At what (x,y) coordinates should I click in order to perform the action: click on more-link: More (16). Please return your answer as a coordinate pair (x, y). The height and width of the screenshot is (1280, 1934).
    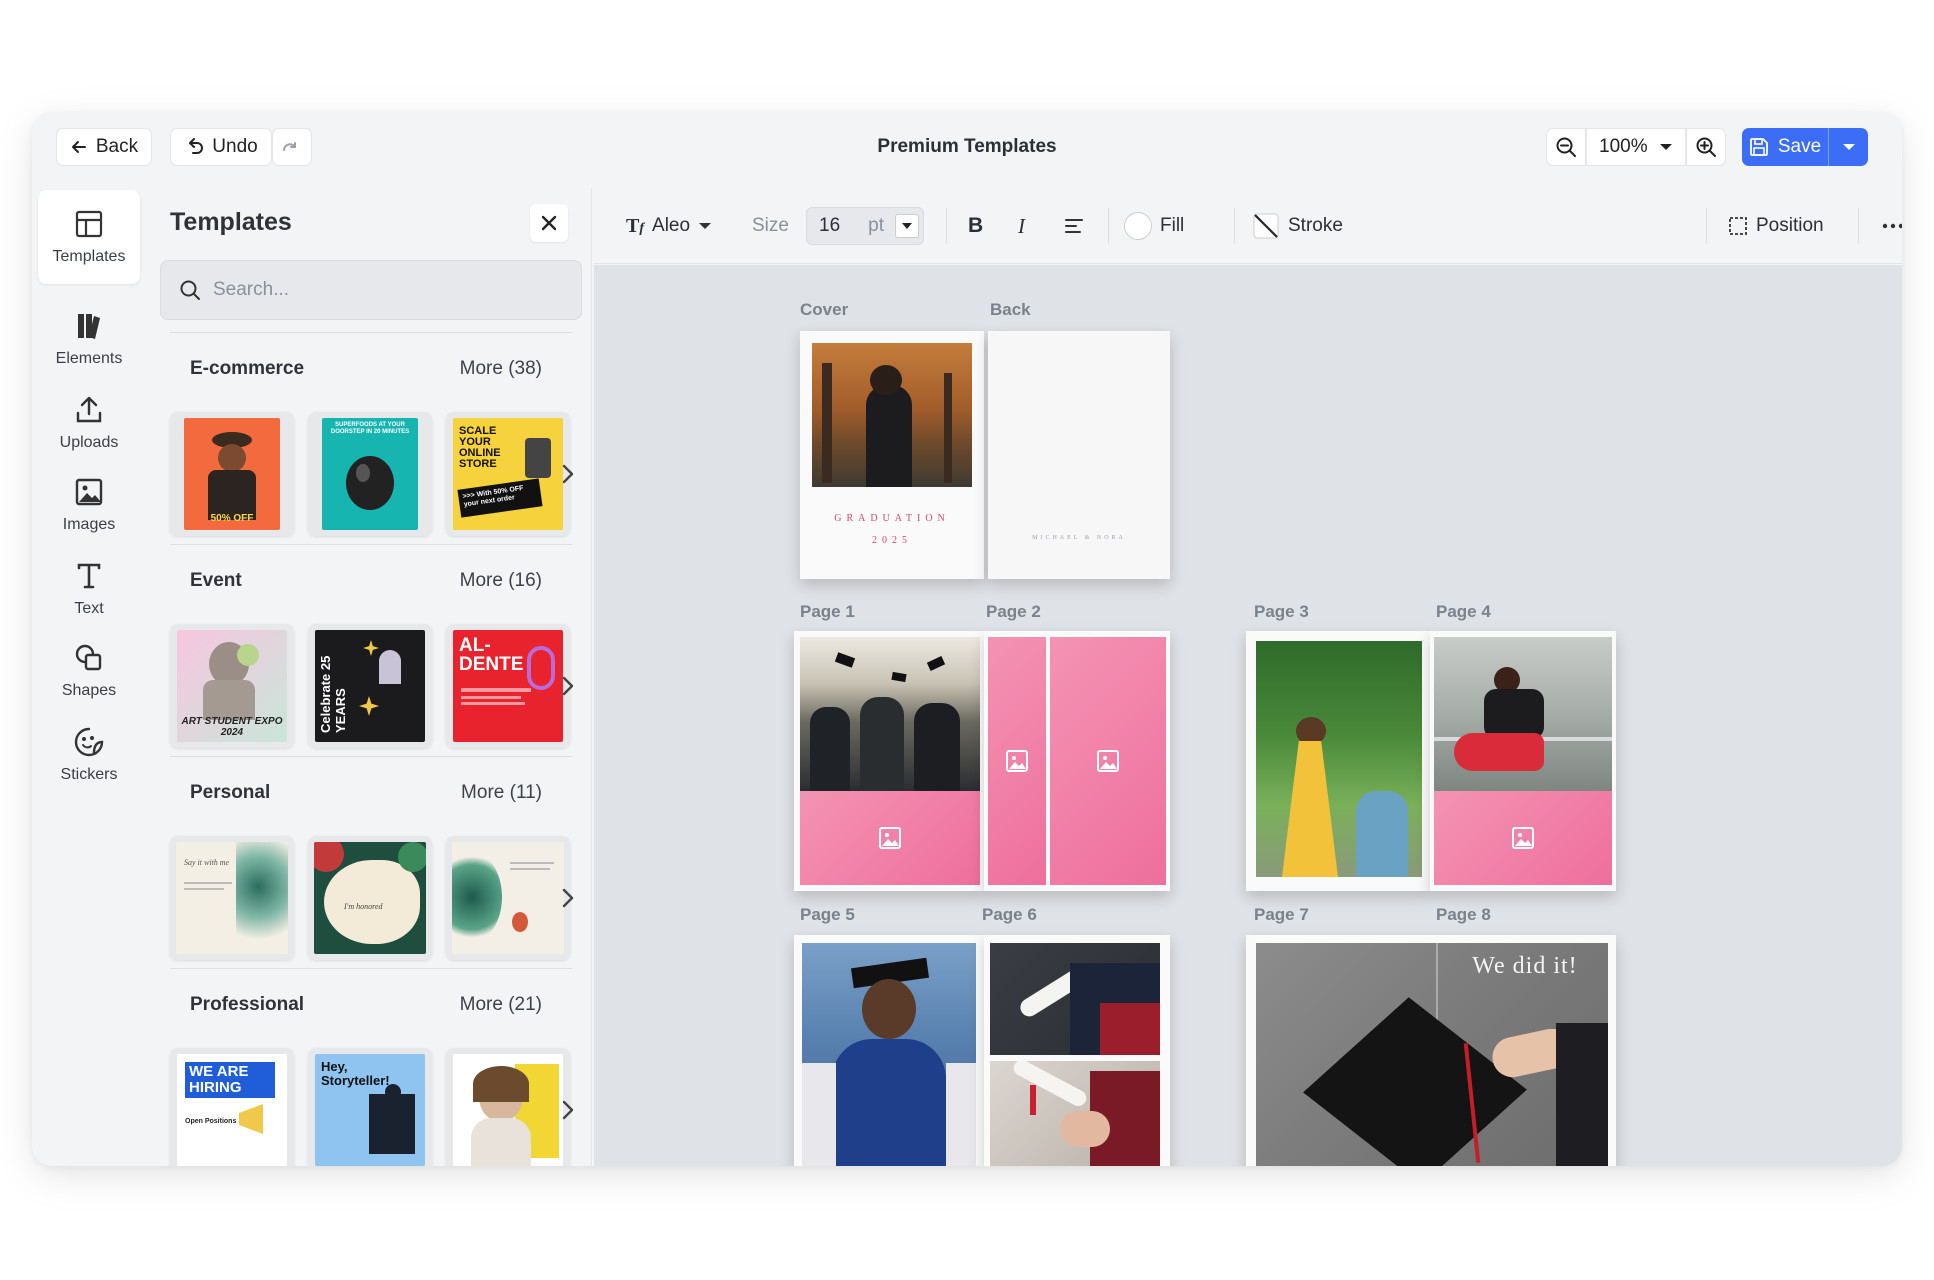
    Looking at the image, I should click on (501, 581).